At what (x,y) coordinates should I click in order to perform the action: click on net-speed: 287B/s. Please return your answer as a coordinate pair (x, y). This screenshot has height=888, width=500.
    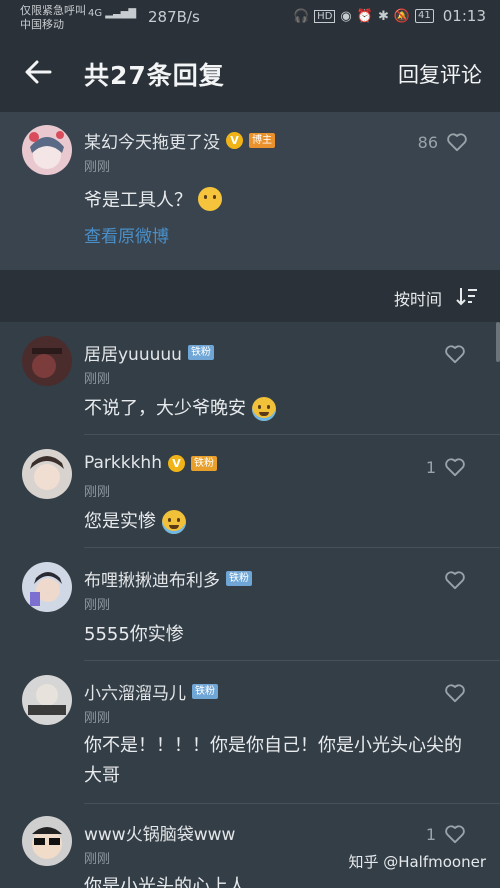
    Looking at the image, I should click on (174, 17).